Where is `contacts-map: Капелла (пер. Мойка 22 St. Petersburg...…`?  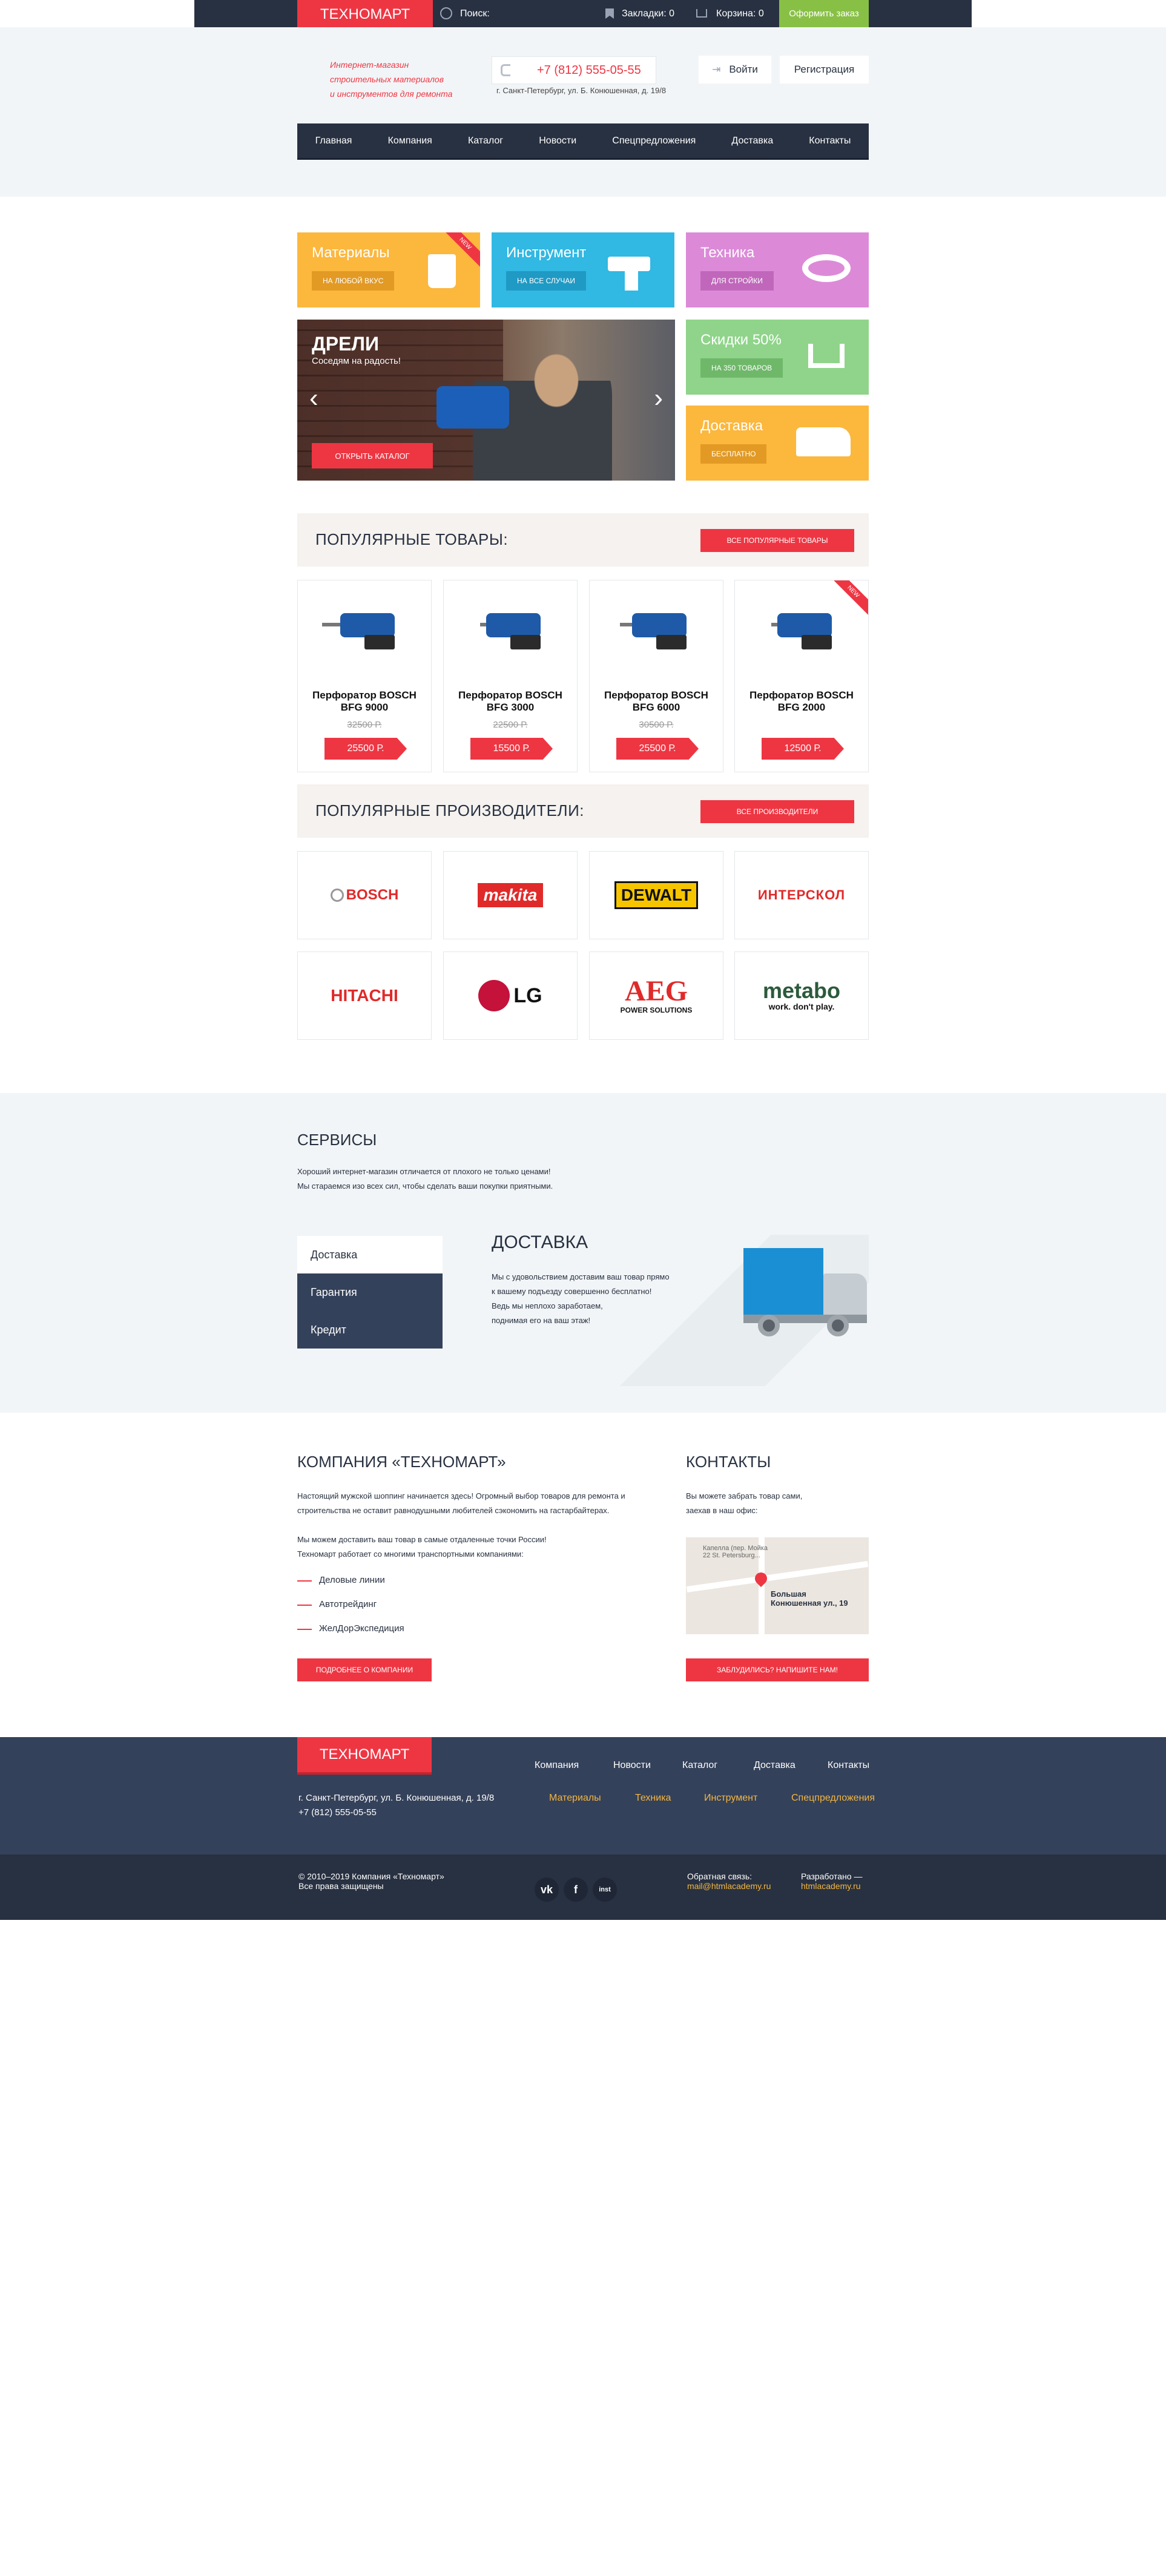
contacts-map: Капелла (пер. Мойка 22 St. Petersburg...… is located at coordinates (778, 1585).